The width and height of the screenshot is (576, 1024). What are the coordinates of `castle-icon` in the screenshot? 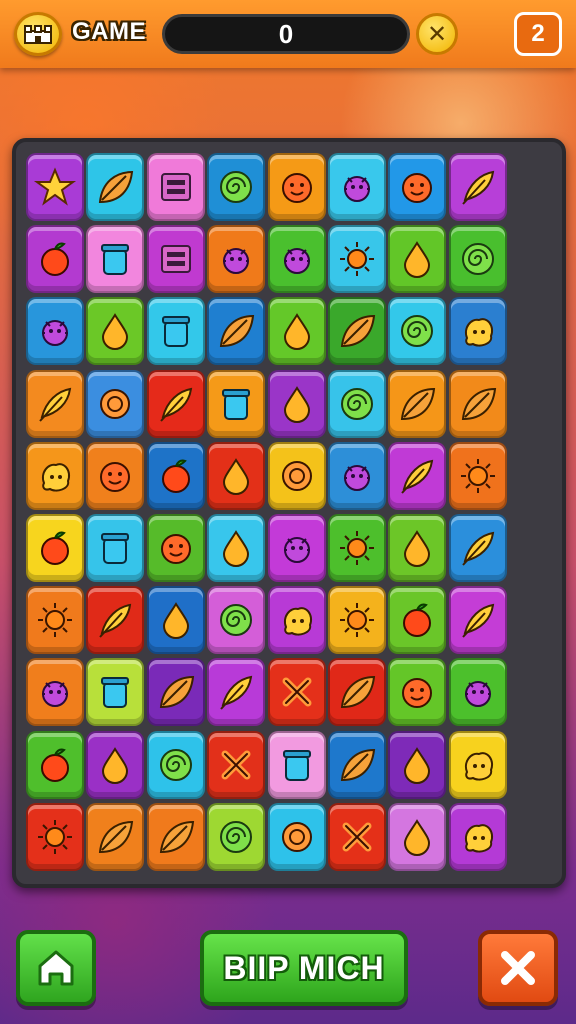 It's located at (38, 34).